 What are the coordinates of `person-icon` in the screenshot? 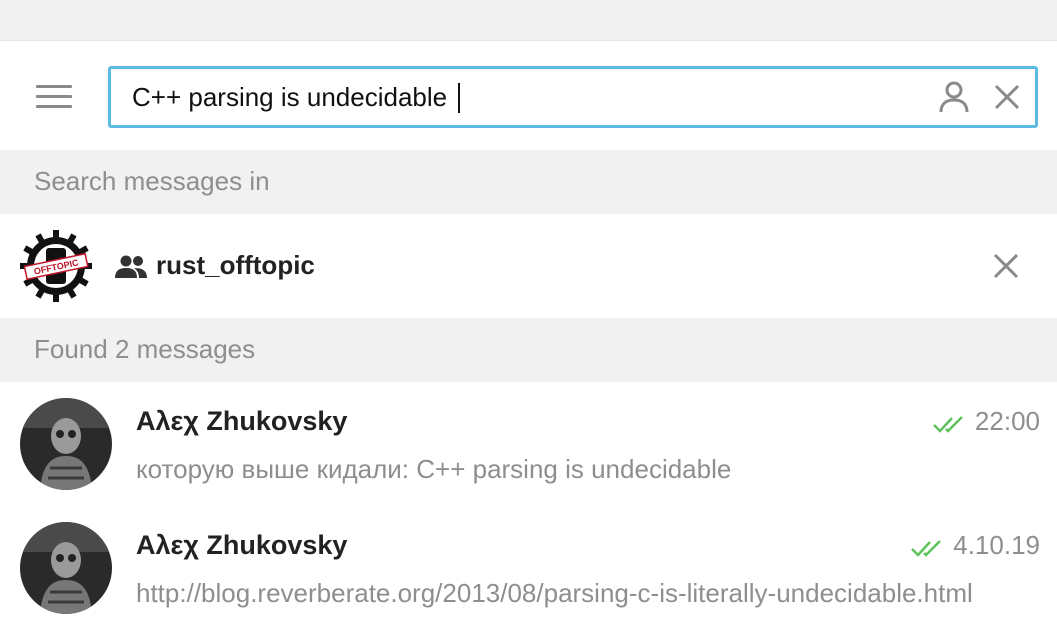 It's located at (954, 97).